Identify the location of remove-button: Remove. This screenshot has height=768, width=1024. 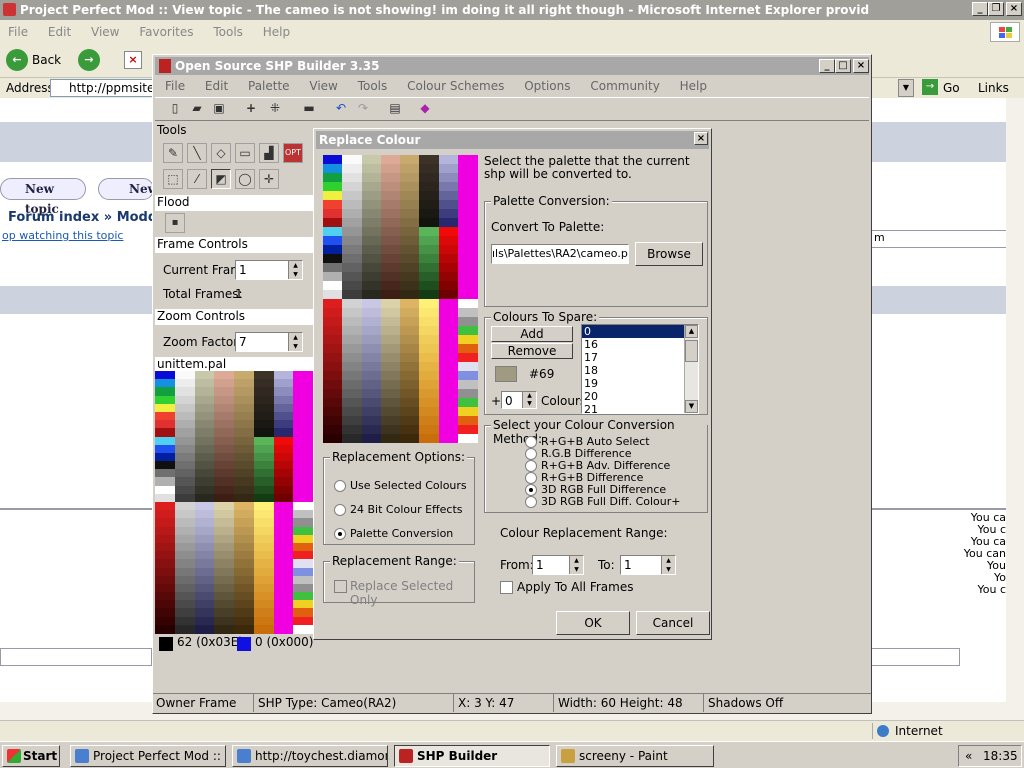
(532, 351).